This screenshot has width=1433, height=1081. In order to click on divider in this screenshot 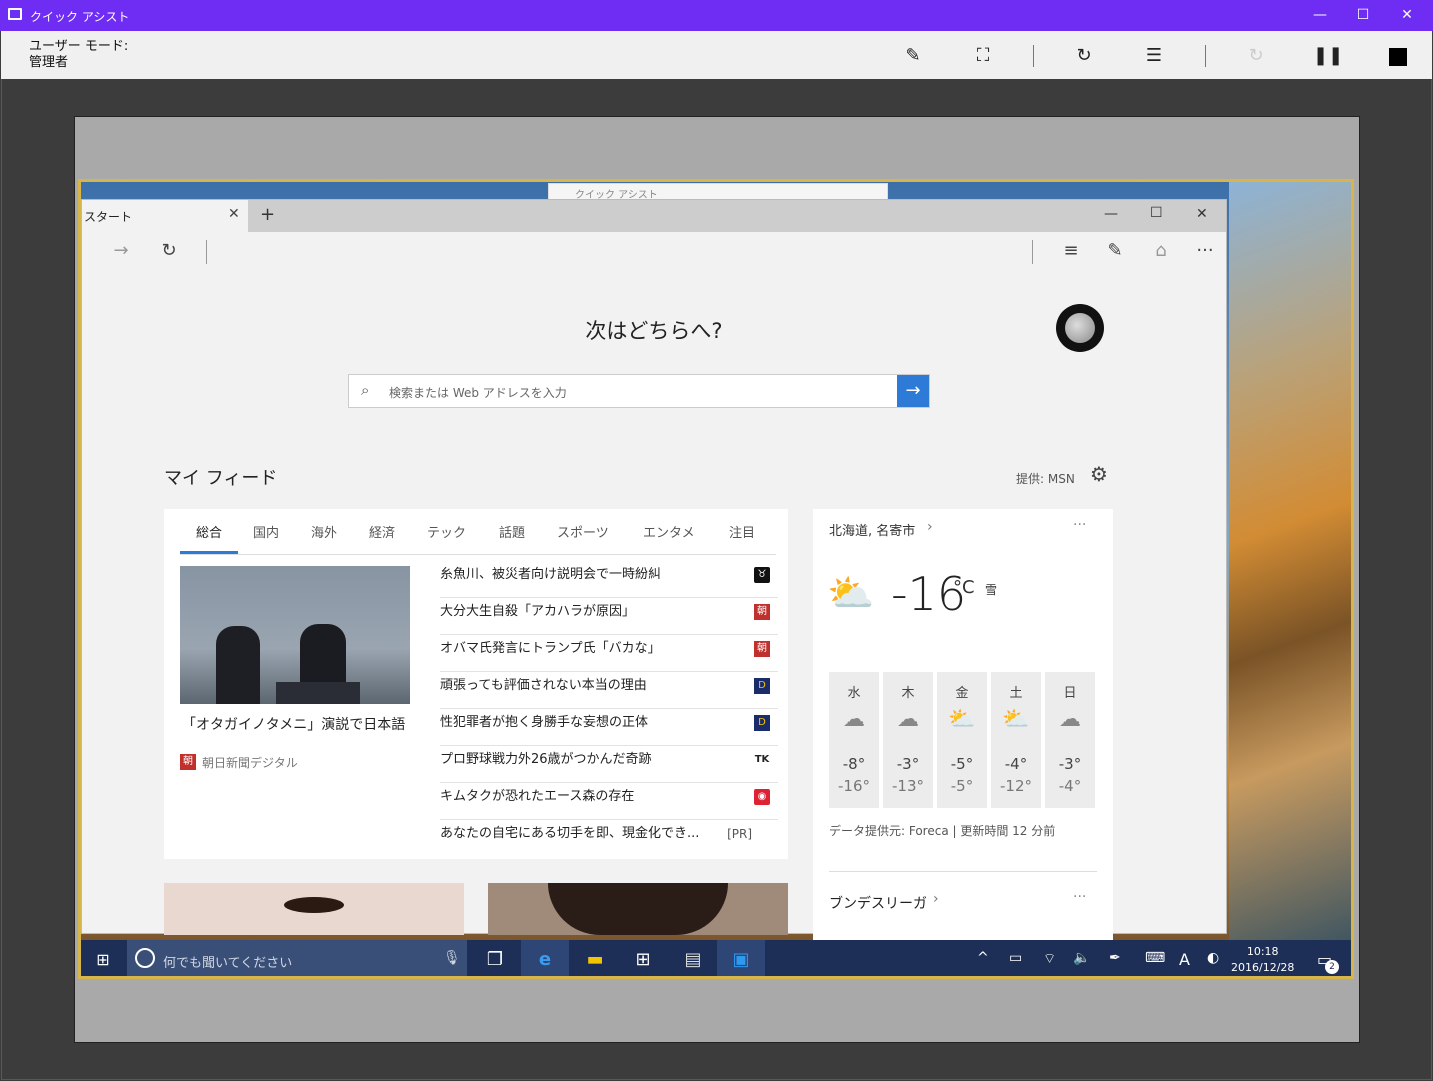, I will do `click(963, 871)`.